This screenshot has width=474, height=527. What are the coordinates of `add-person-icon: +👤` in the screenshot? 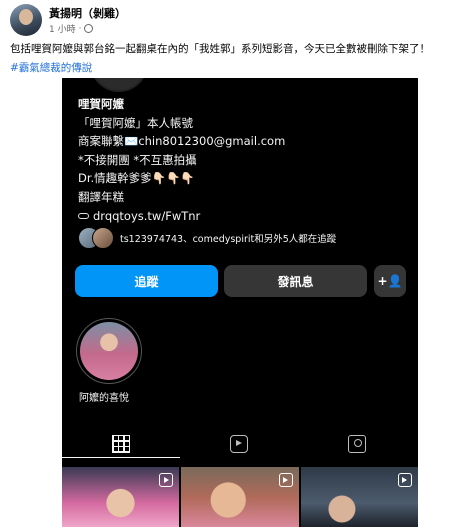 It's located at (390, 281).